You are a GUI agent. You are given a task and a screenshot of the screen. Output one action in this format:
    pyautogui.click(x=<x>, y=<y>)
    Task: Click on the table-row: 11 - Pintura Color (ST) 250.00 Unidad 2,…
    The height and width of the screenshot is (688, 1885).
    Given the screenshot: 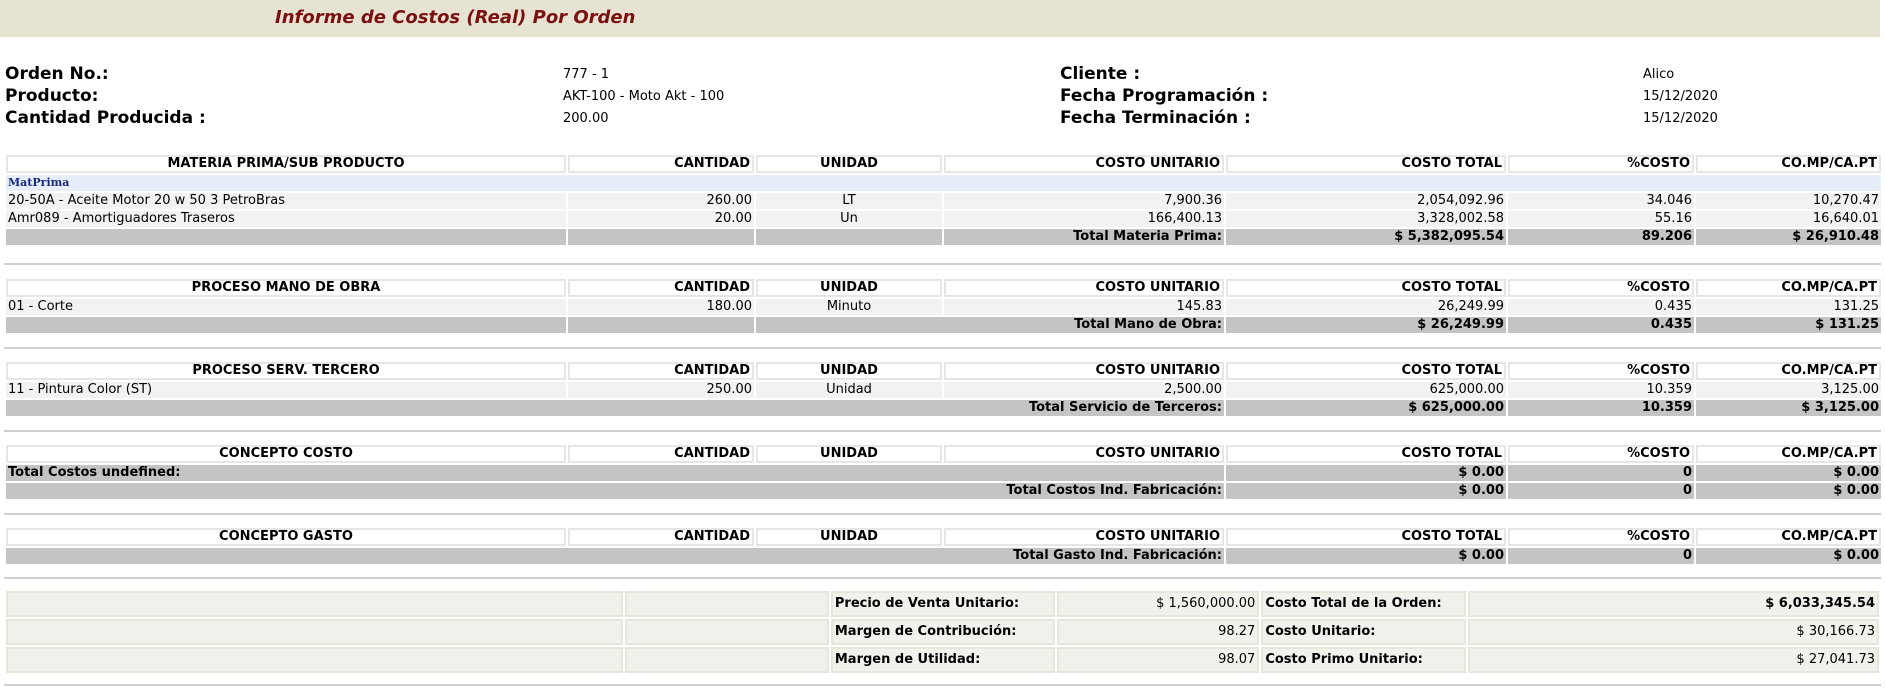 What is the action you would take?
    pyautogui.click(x=943, y=390)
    